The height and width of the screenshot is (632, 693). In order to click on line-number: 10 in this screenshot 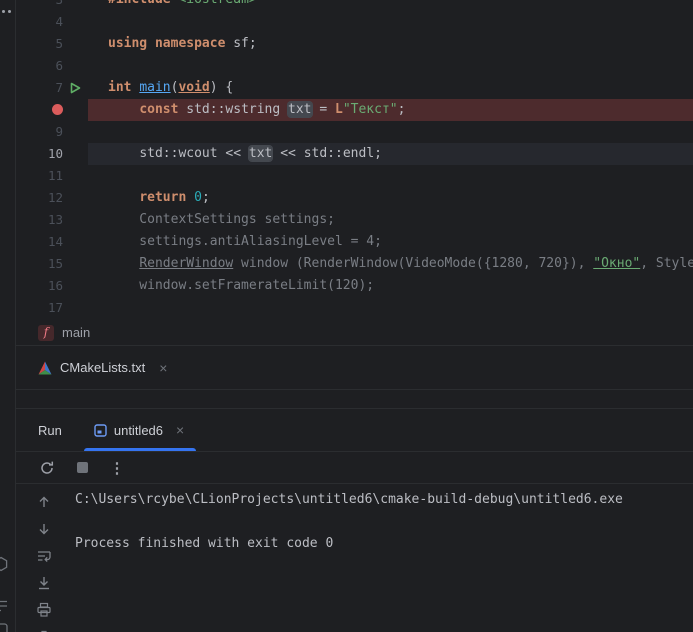, I will do `click(55, 153)`.